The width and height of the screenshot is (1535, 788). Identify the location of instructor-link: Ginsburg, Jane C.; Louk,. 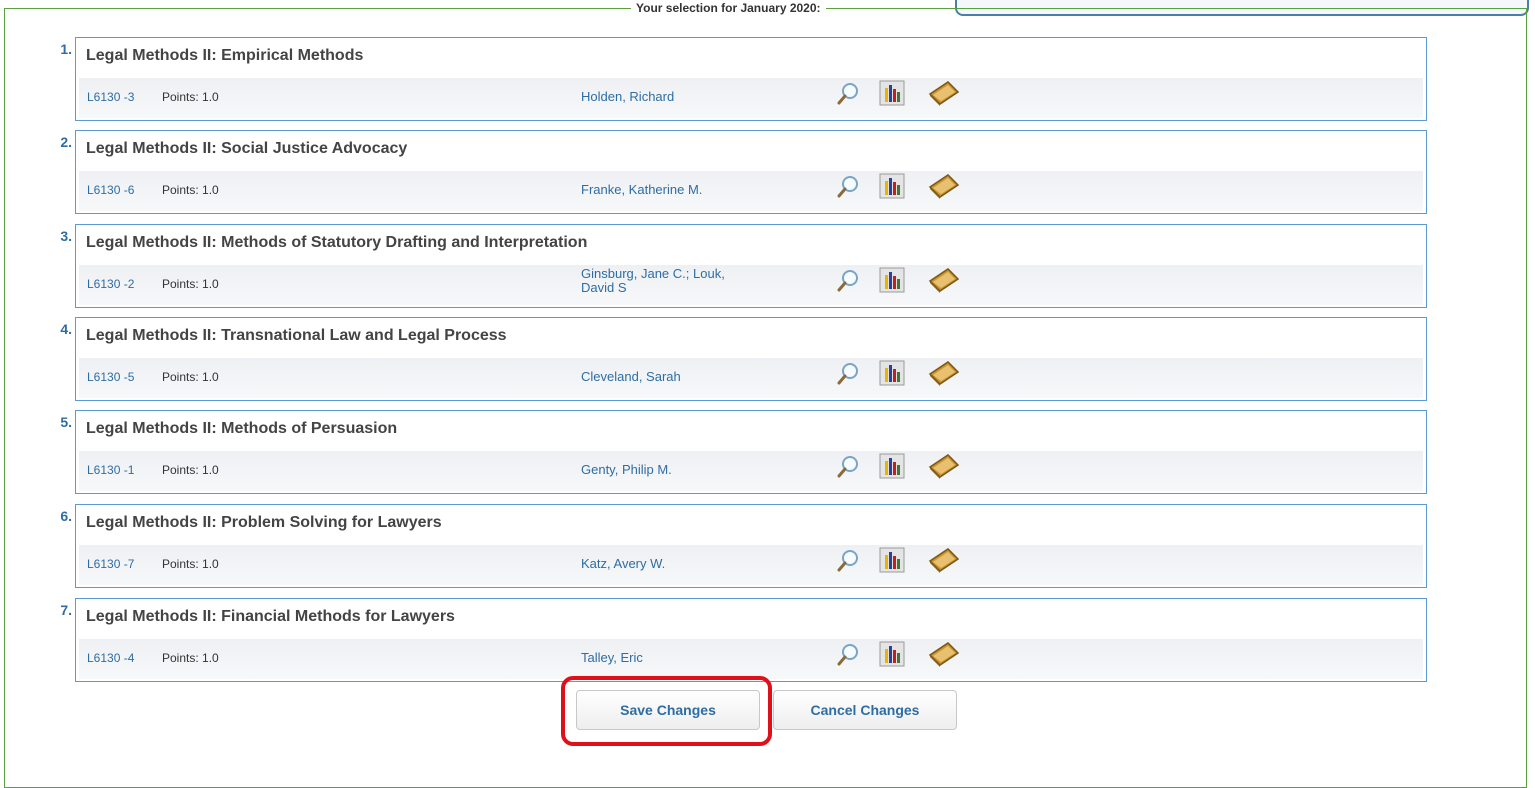
(653, 273).